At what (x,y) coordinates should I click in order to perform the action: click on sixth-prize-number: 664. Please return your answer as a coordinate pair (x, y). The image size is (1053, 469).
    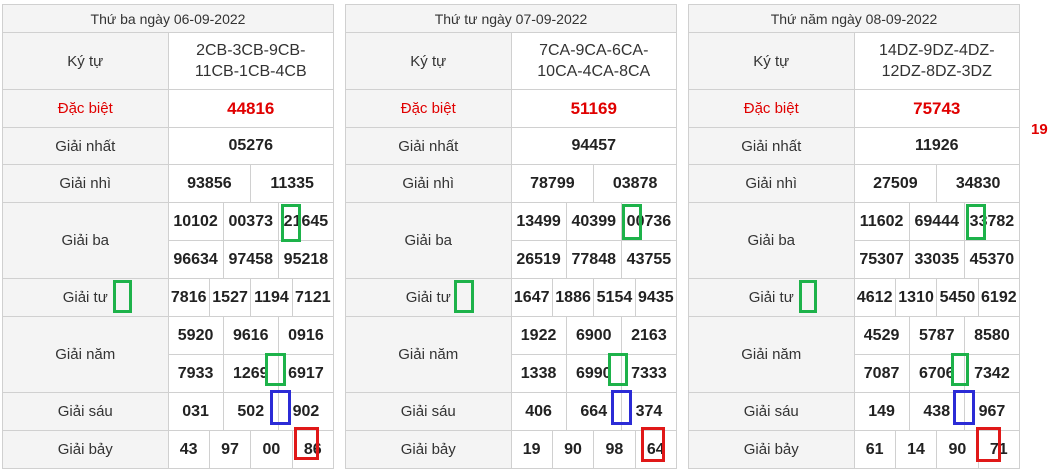
    Looking at the image, I should click on (593, 411).